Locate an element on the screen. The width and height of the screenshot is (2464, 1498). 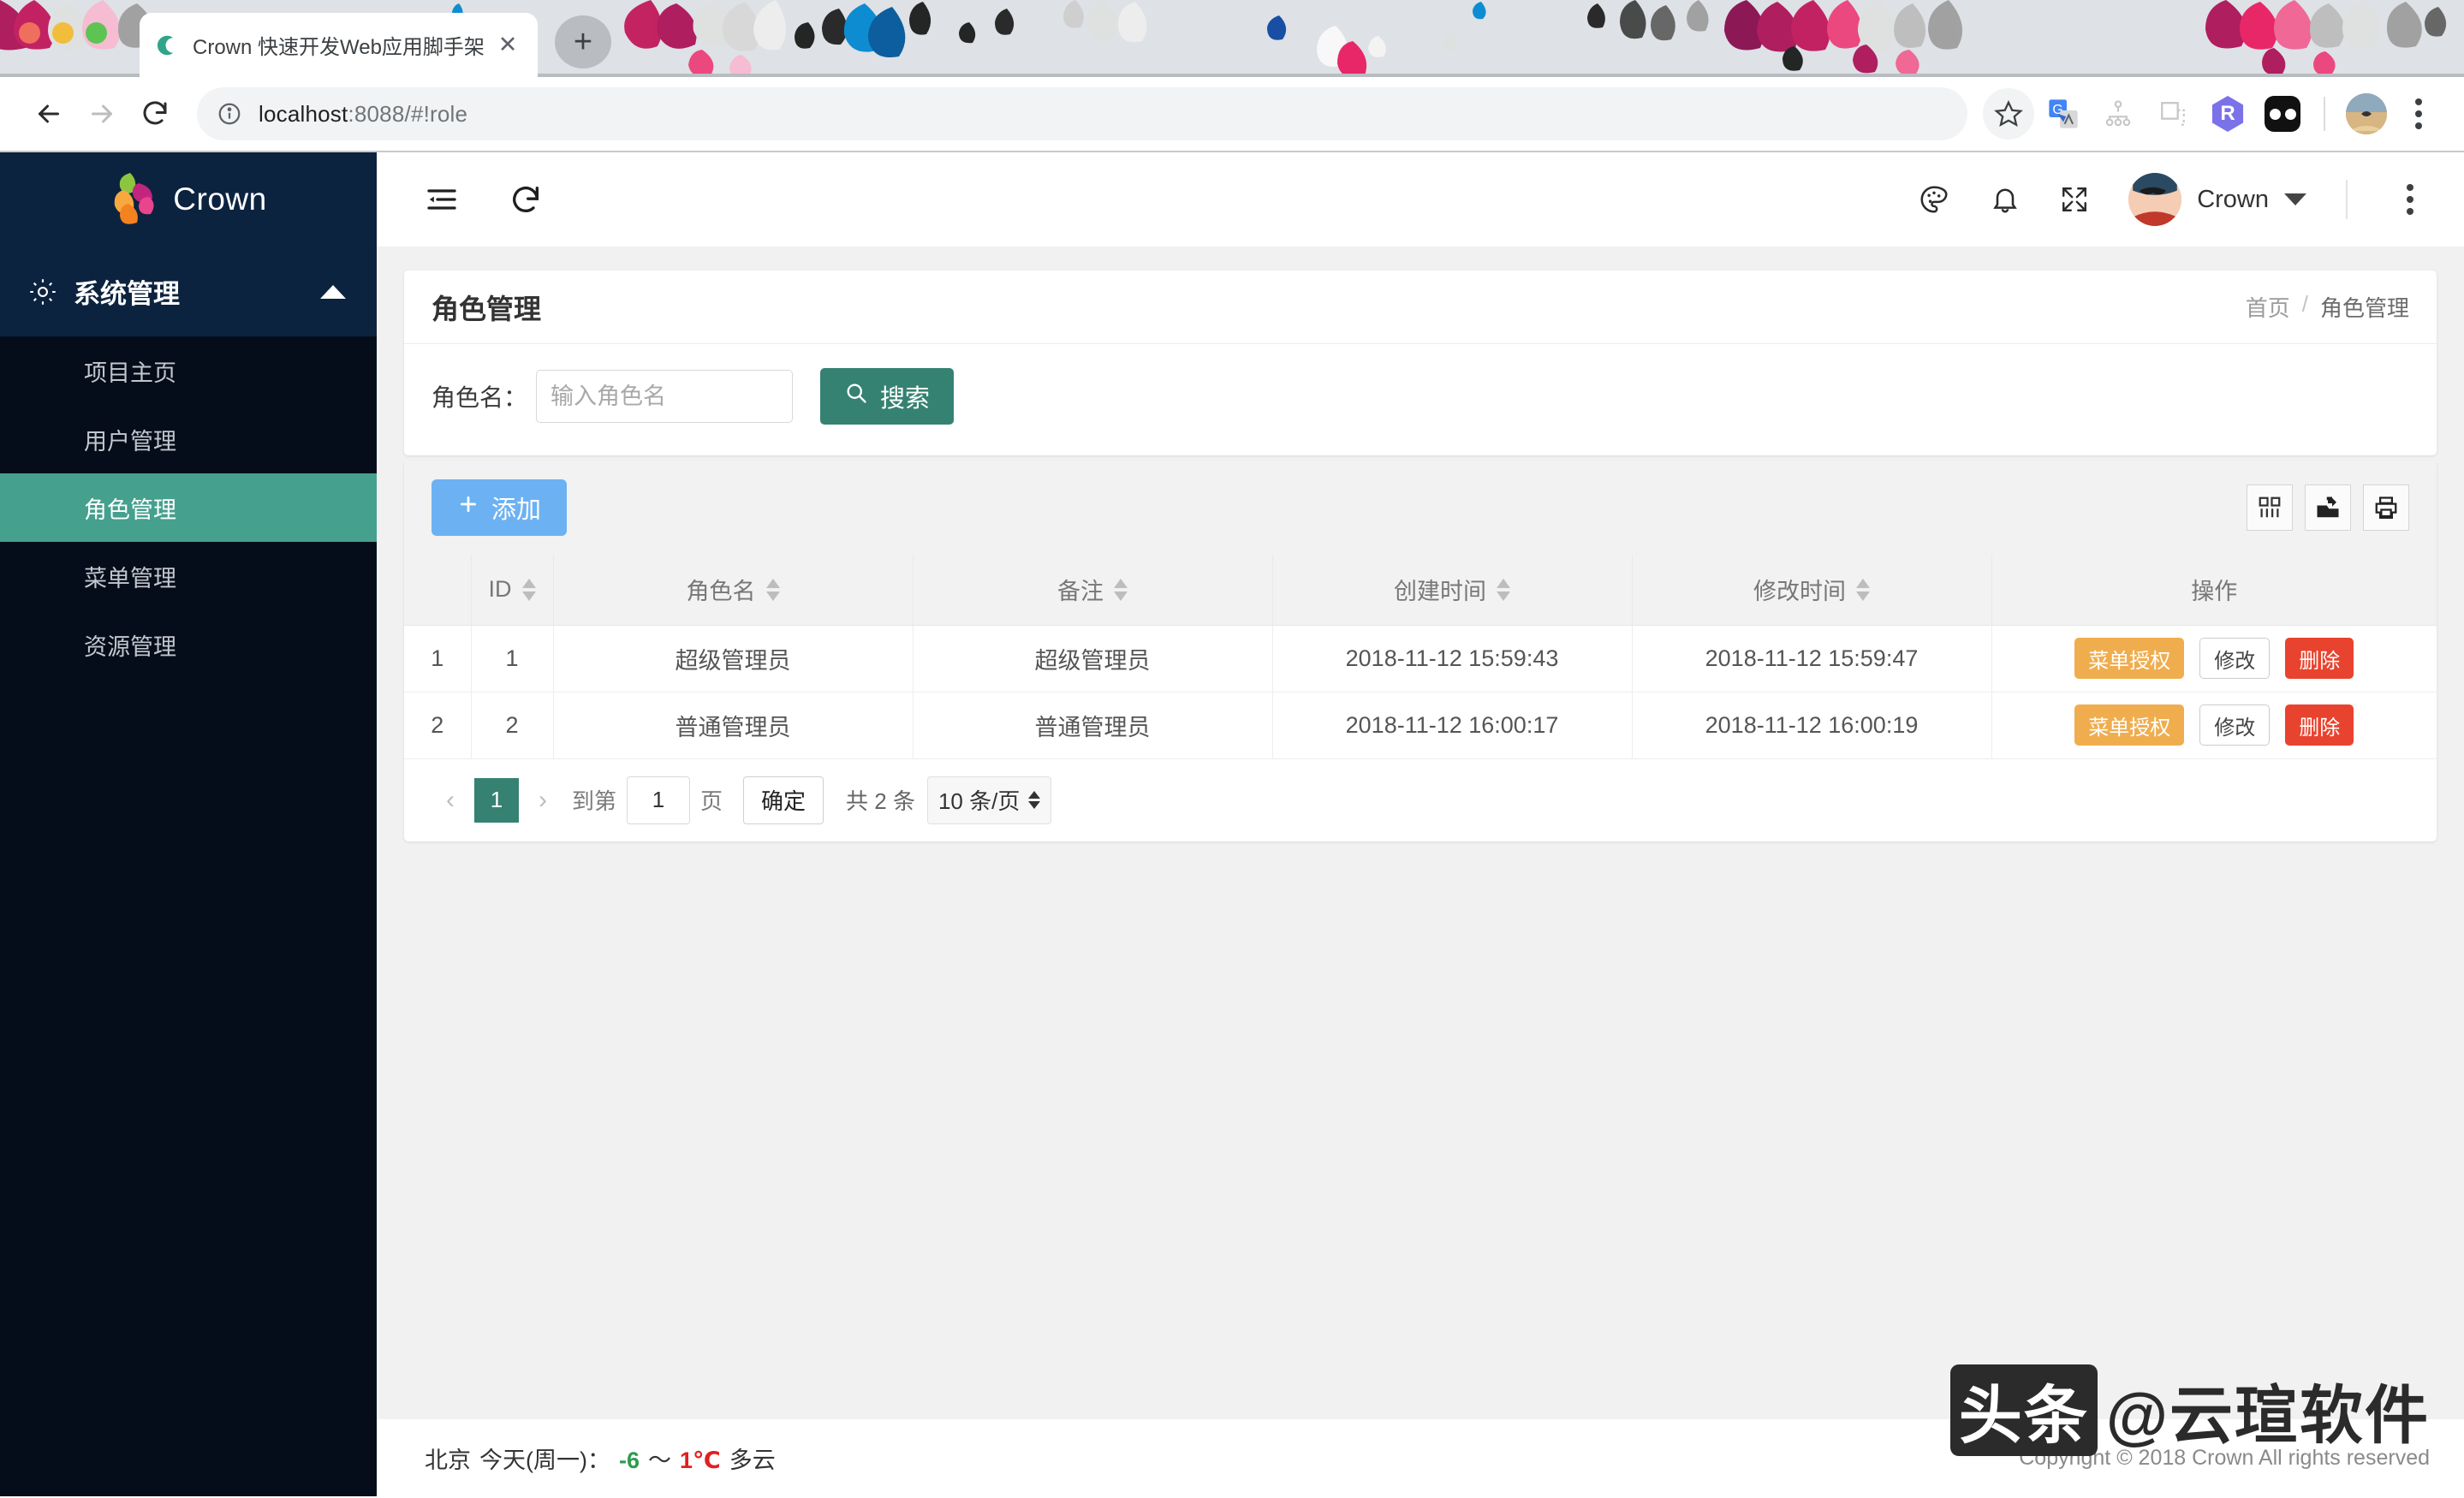
crown-butterfly-logo is located at coordinates (134, 200).